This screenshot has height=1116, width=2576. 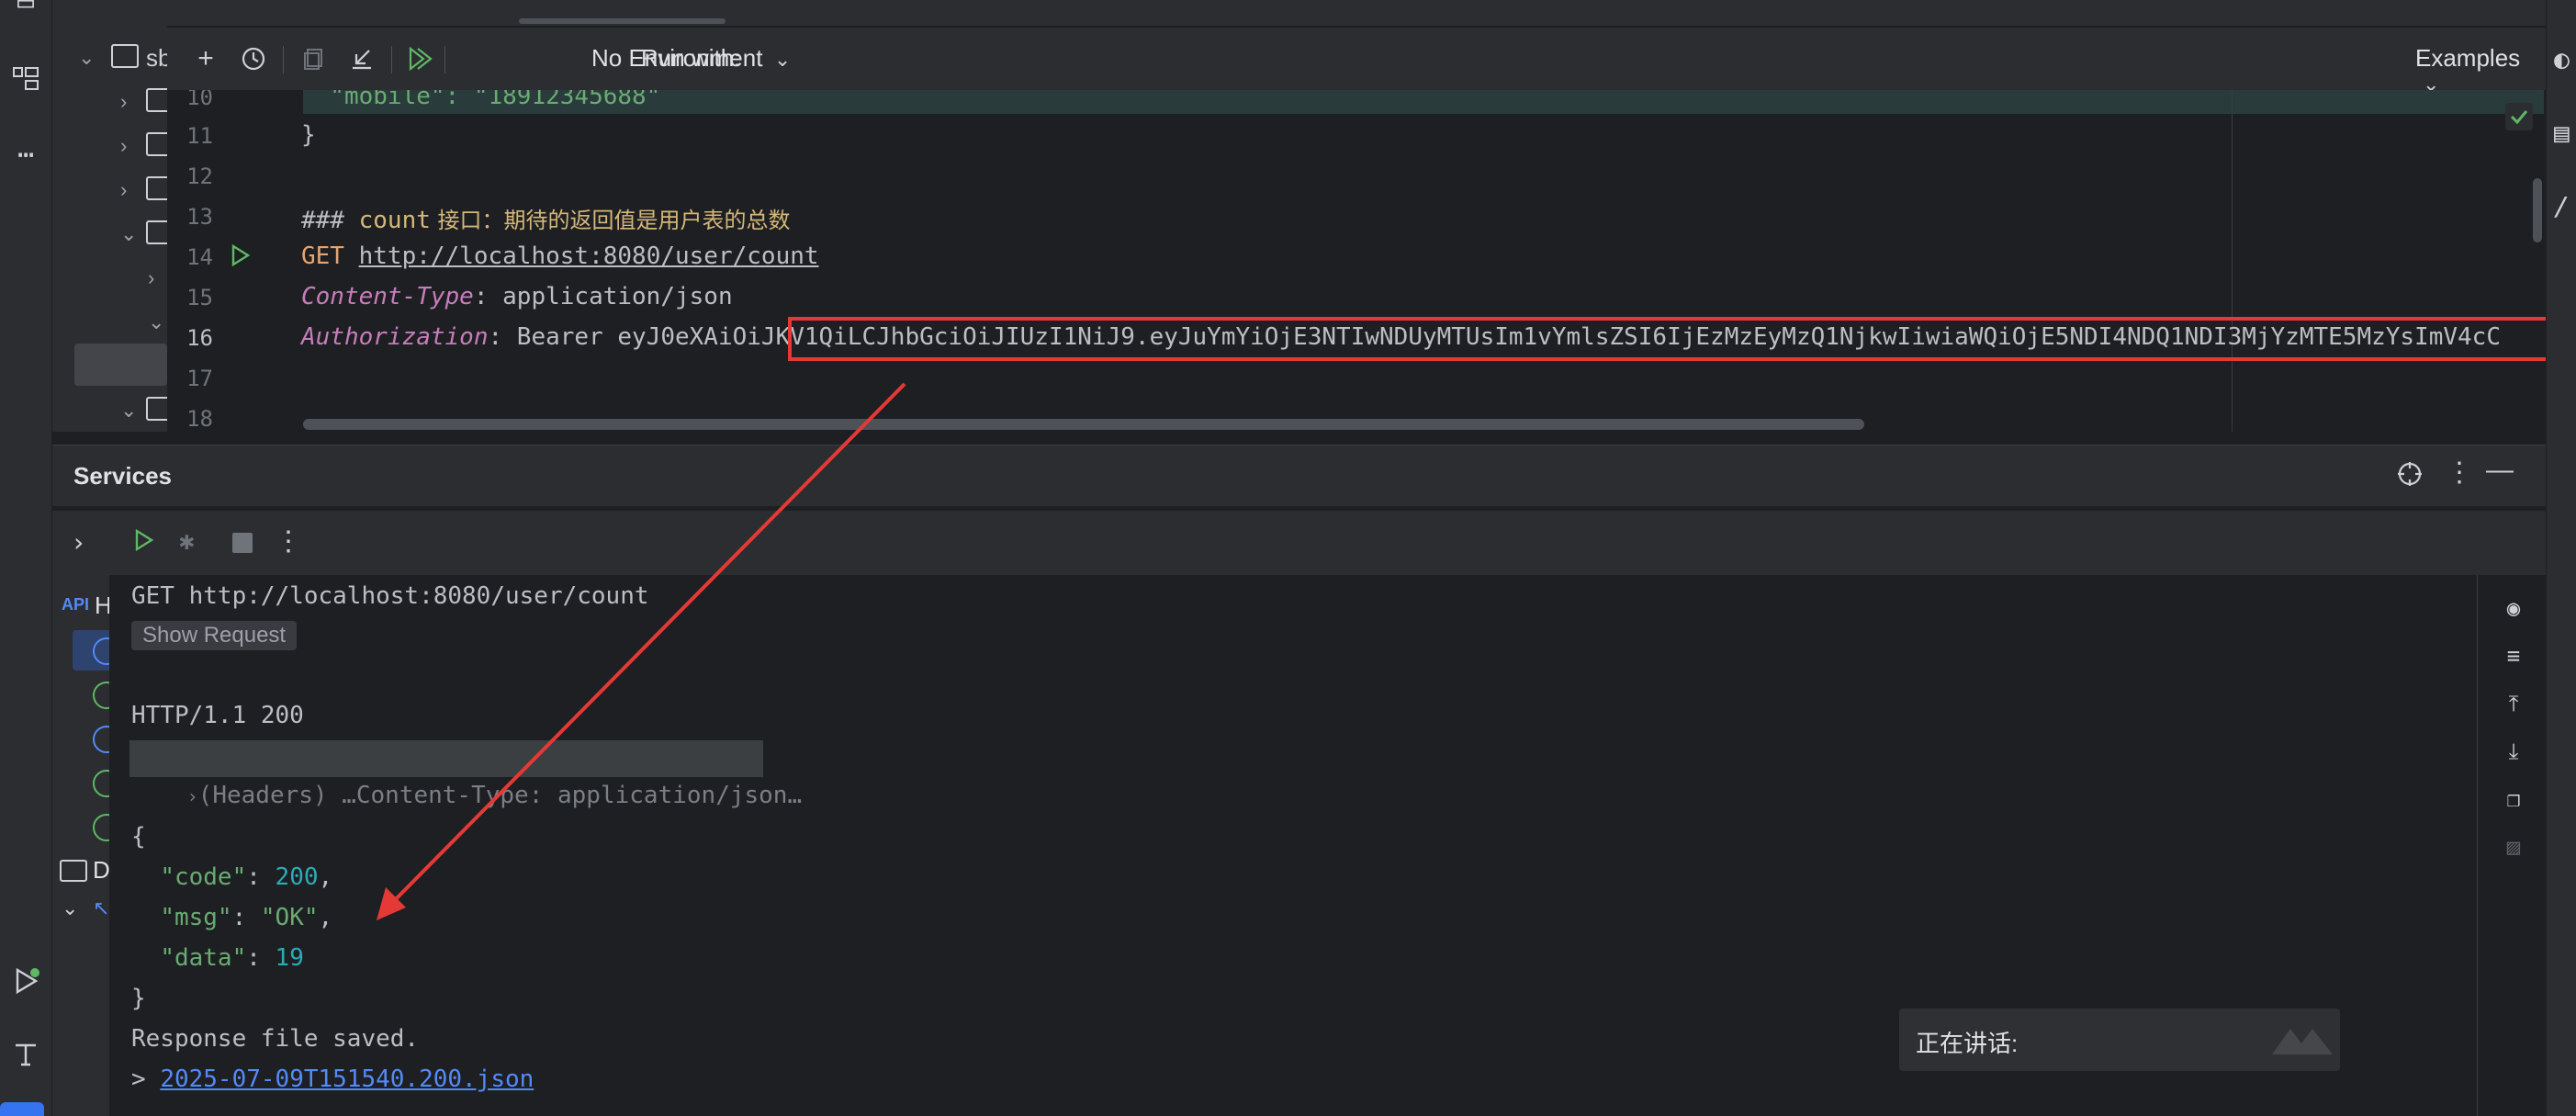 I want to click on token-highlight-box, so click(x=1667, y=339).